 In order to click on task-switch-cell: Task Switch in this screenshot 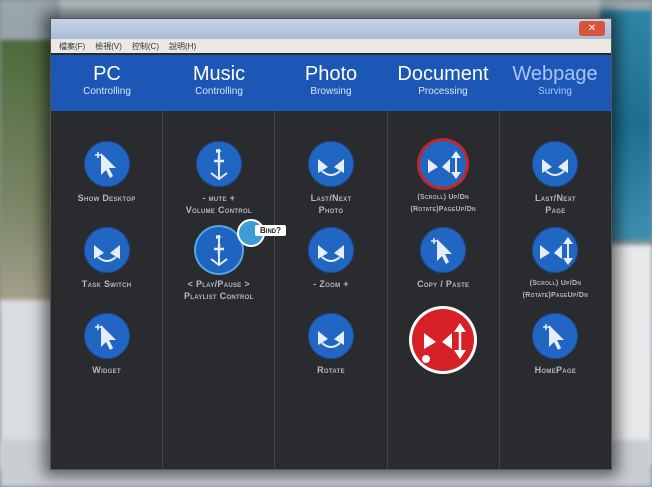, I will do `click(106, 258)`.